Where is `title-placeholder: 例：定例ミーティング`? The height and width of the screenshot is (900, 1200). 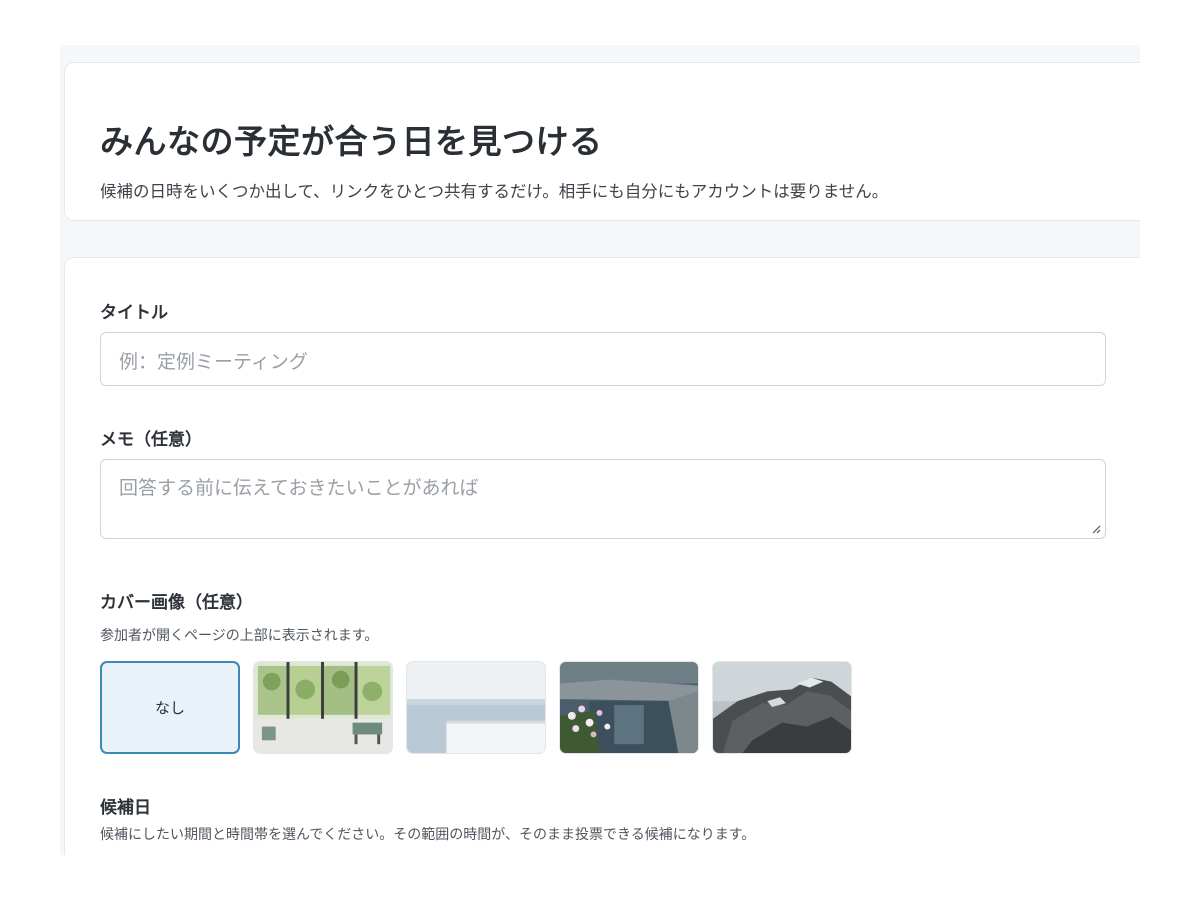
title-placeholder: 例：定例ミーティング is located at coordinates (213, 362).